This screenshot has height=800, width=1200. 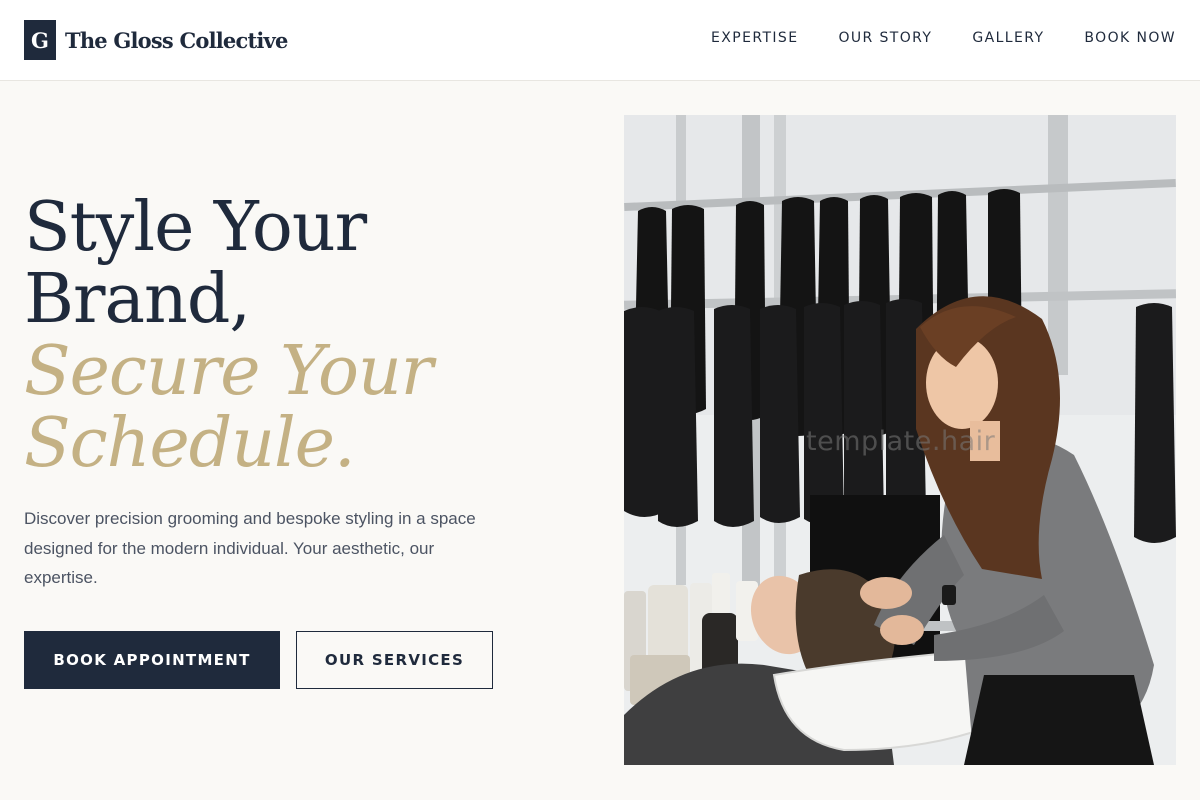 What do you see at coordinates (195, 227) in the screenshot?
I see `headline-line-1: Style Your` at bounding box center [195, 227].